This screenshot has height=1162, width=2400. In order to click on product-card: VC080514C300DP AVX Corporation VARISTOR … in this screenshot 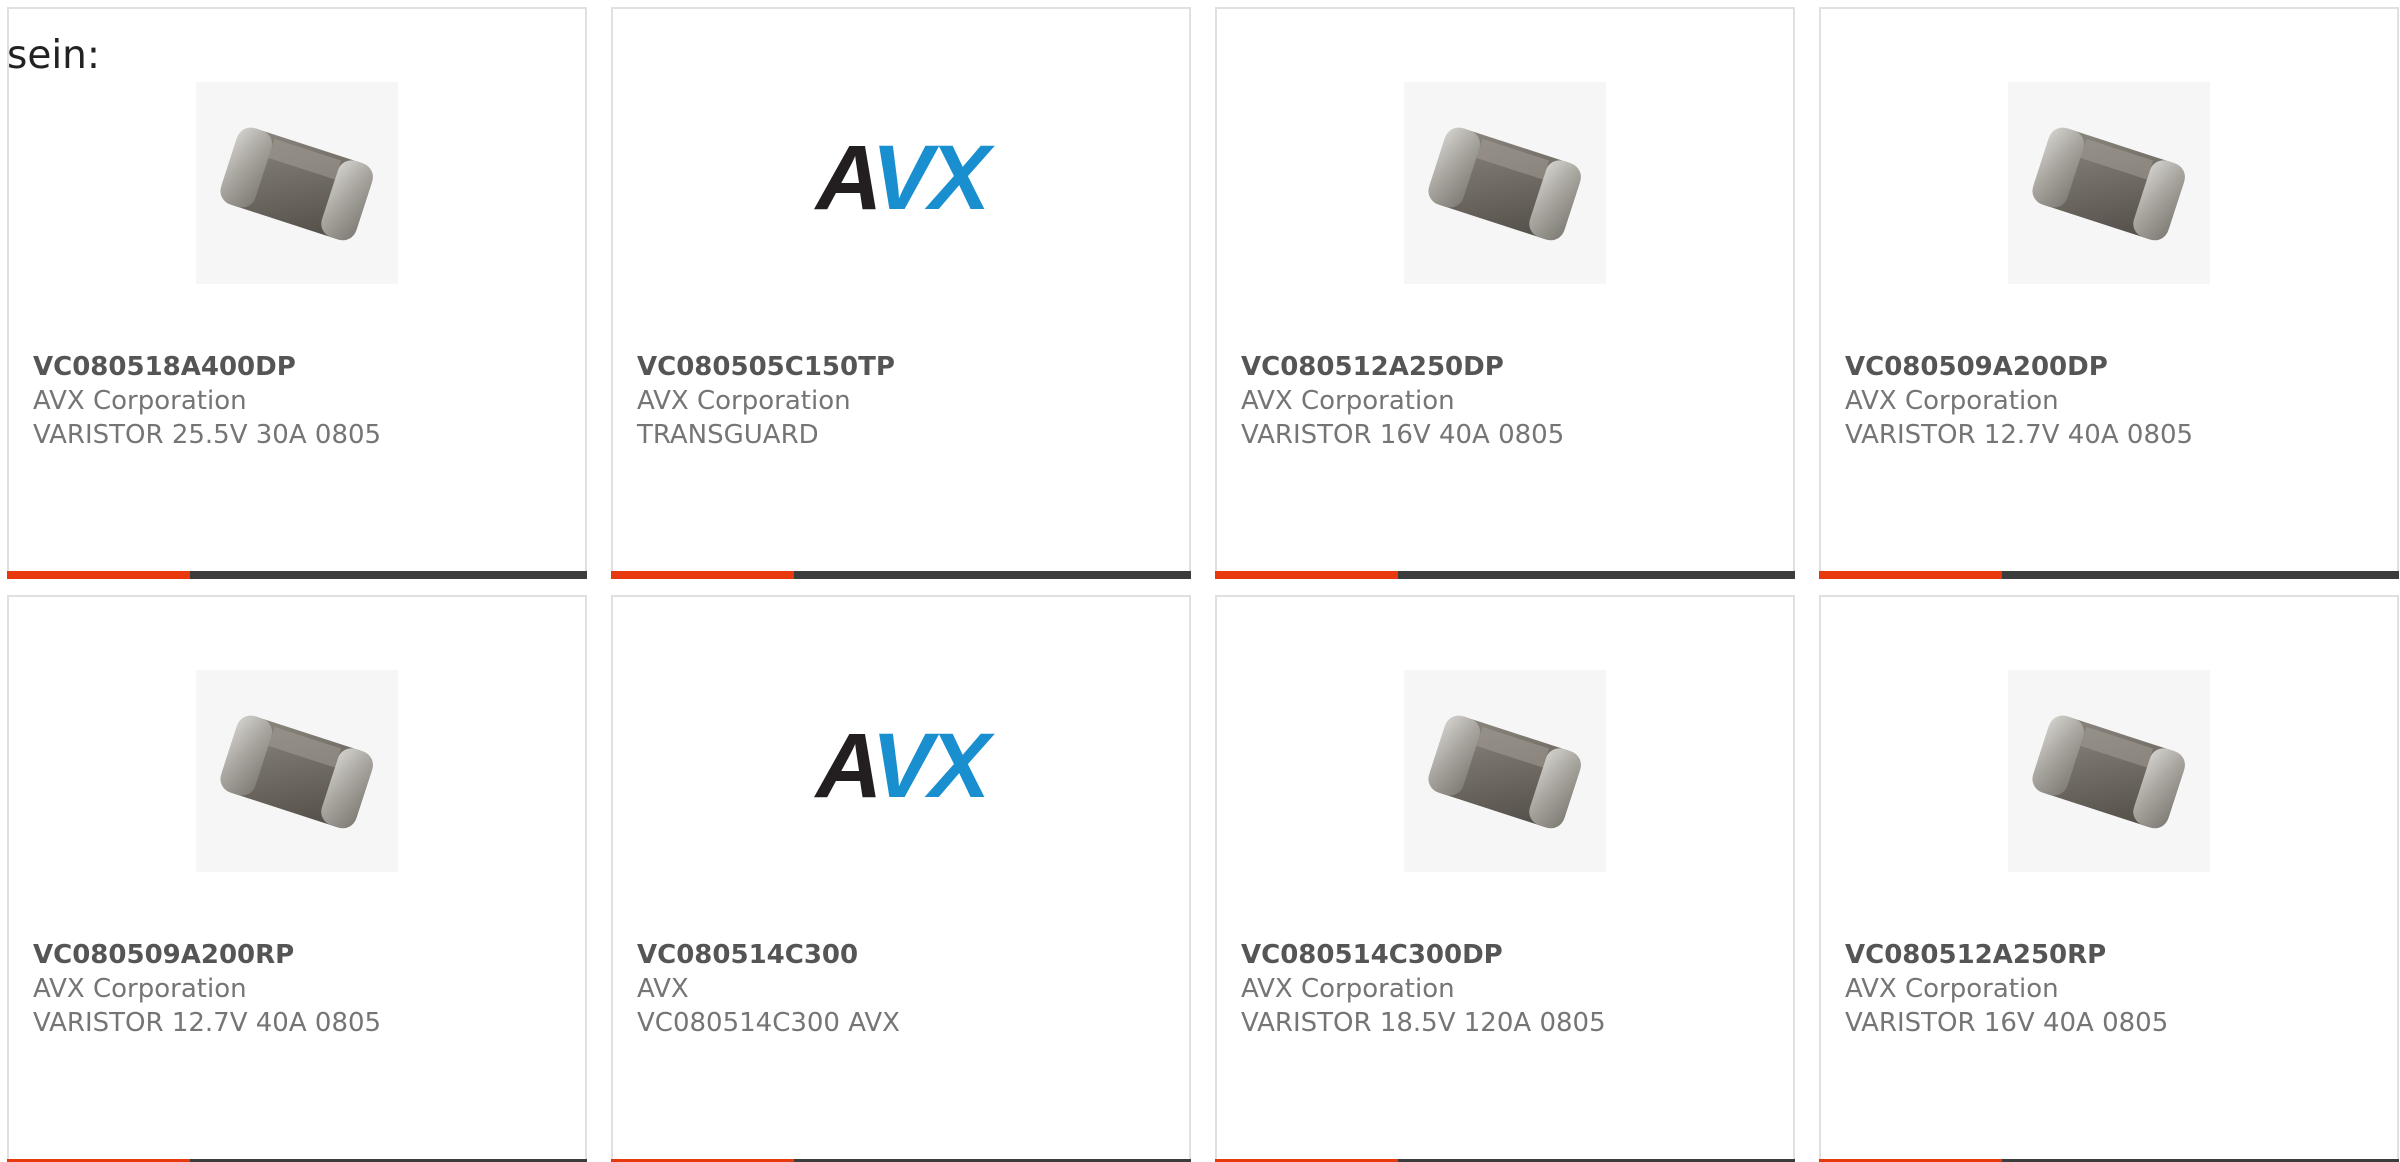, I will do `click(1505, 878)`.